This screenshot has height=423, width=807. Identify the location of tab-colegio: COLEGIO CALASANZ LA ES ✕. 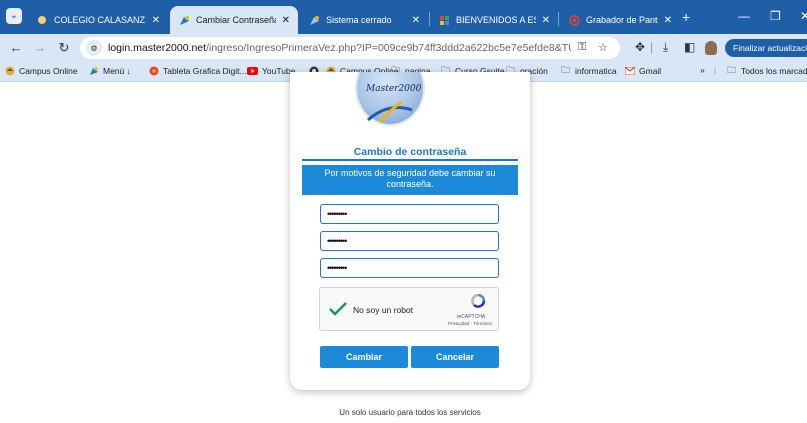
(98, 20).